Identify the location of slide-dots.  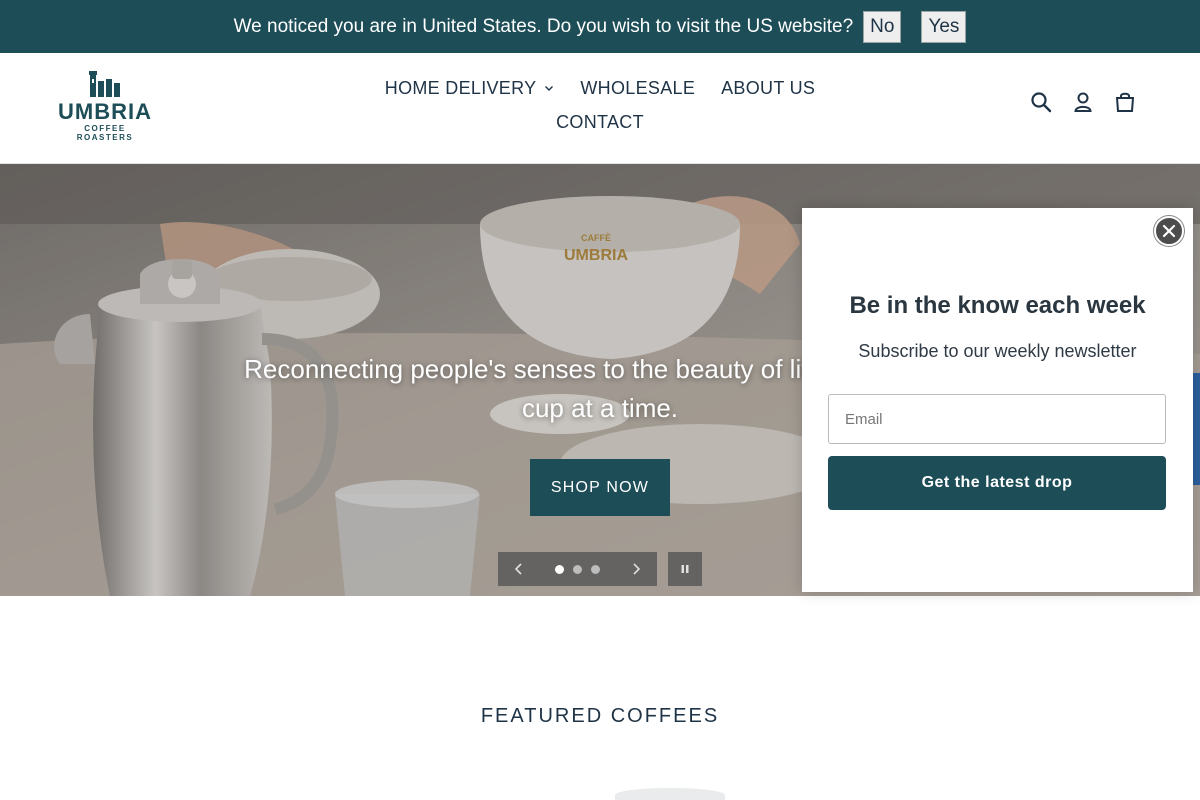
(577, 569).